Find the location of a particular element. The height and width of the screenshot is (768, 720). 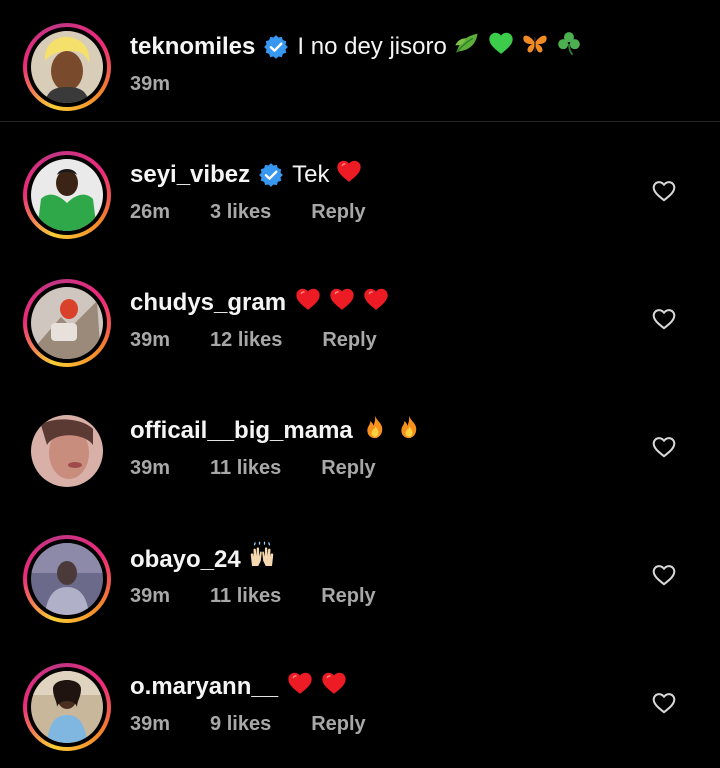

raising-hands-emoji-icon is located at coordinates (262, 560).